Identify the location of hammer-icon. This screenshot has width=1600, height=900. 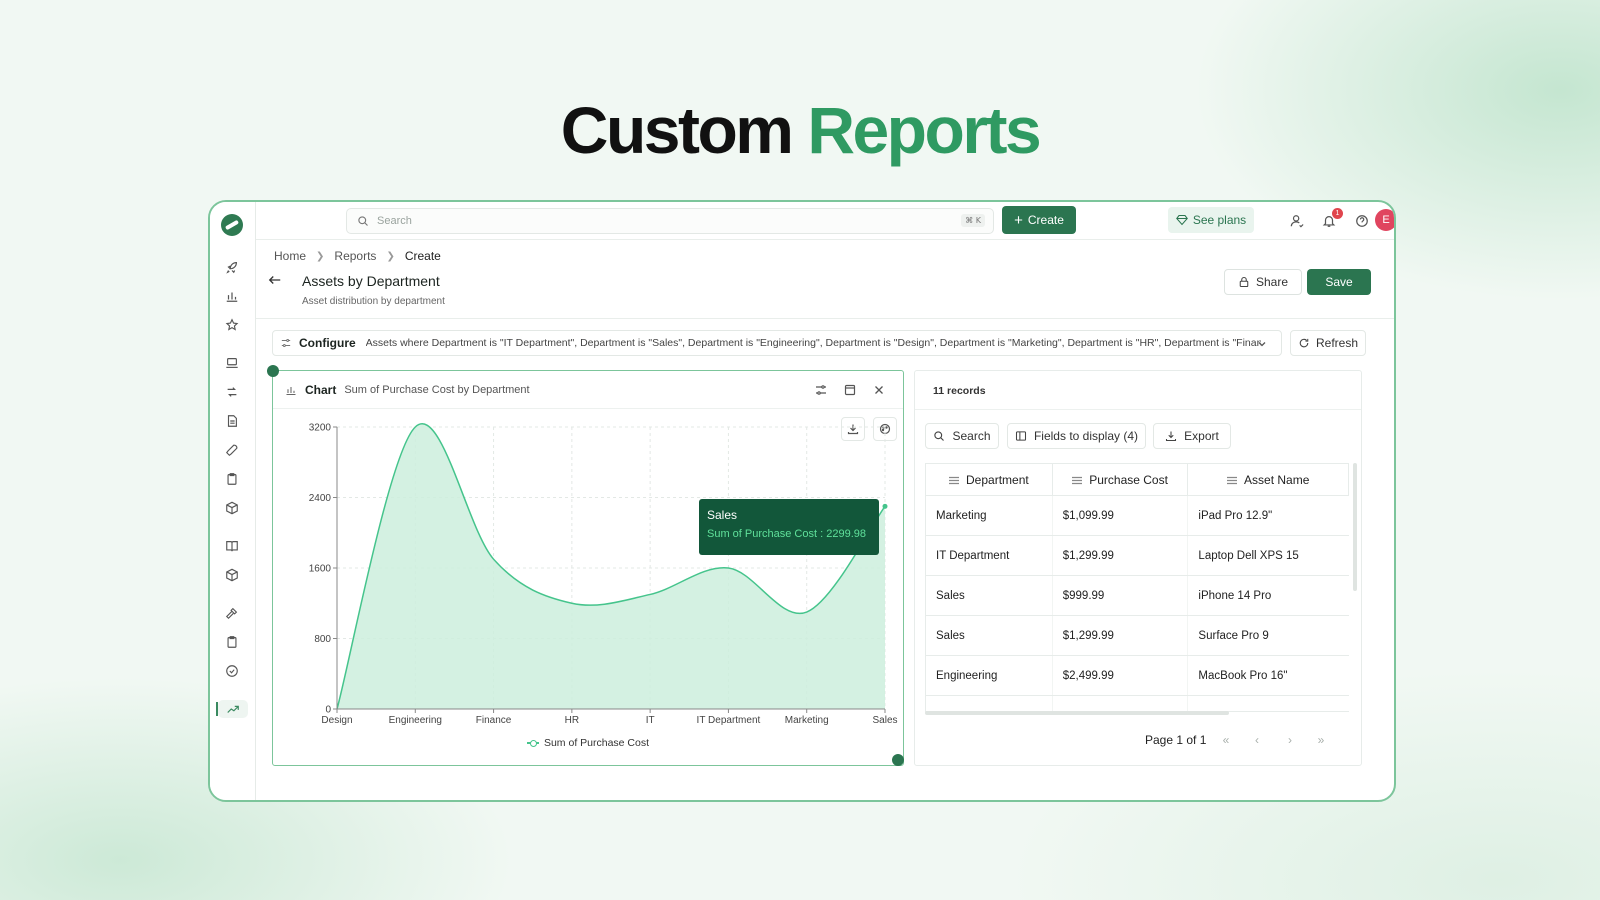
(232, 613).